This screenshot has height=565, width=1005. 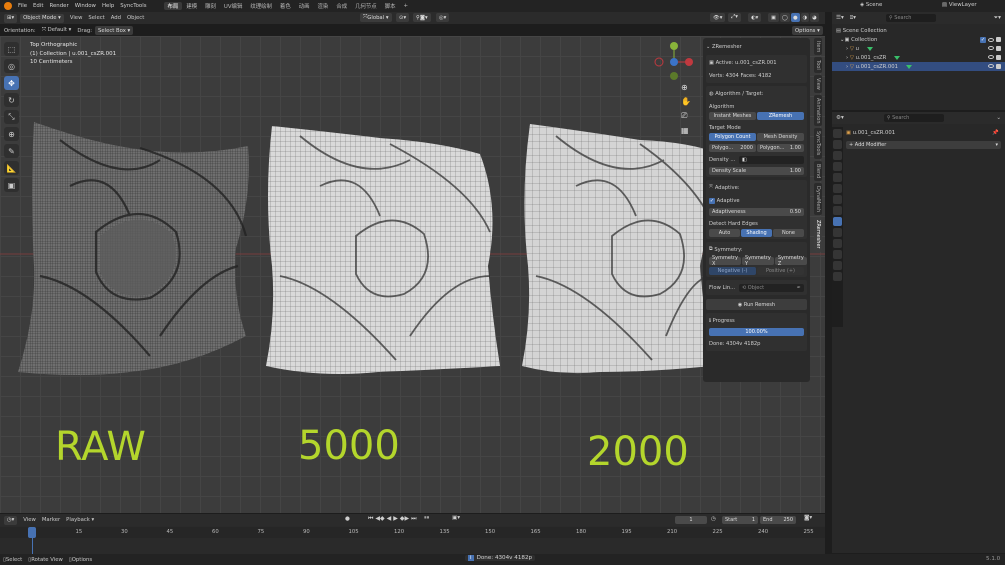 I want to click on mode-dropdown: Object Mode ▾, so click(x=42, y=18).